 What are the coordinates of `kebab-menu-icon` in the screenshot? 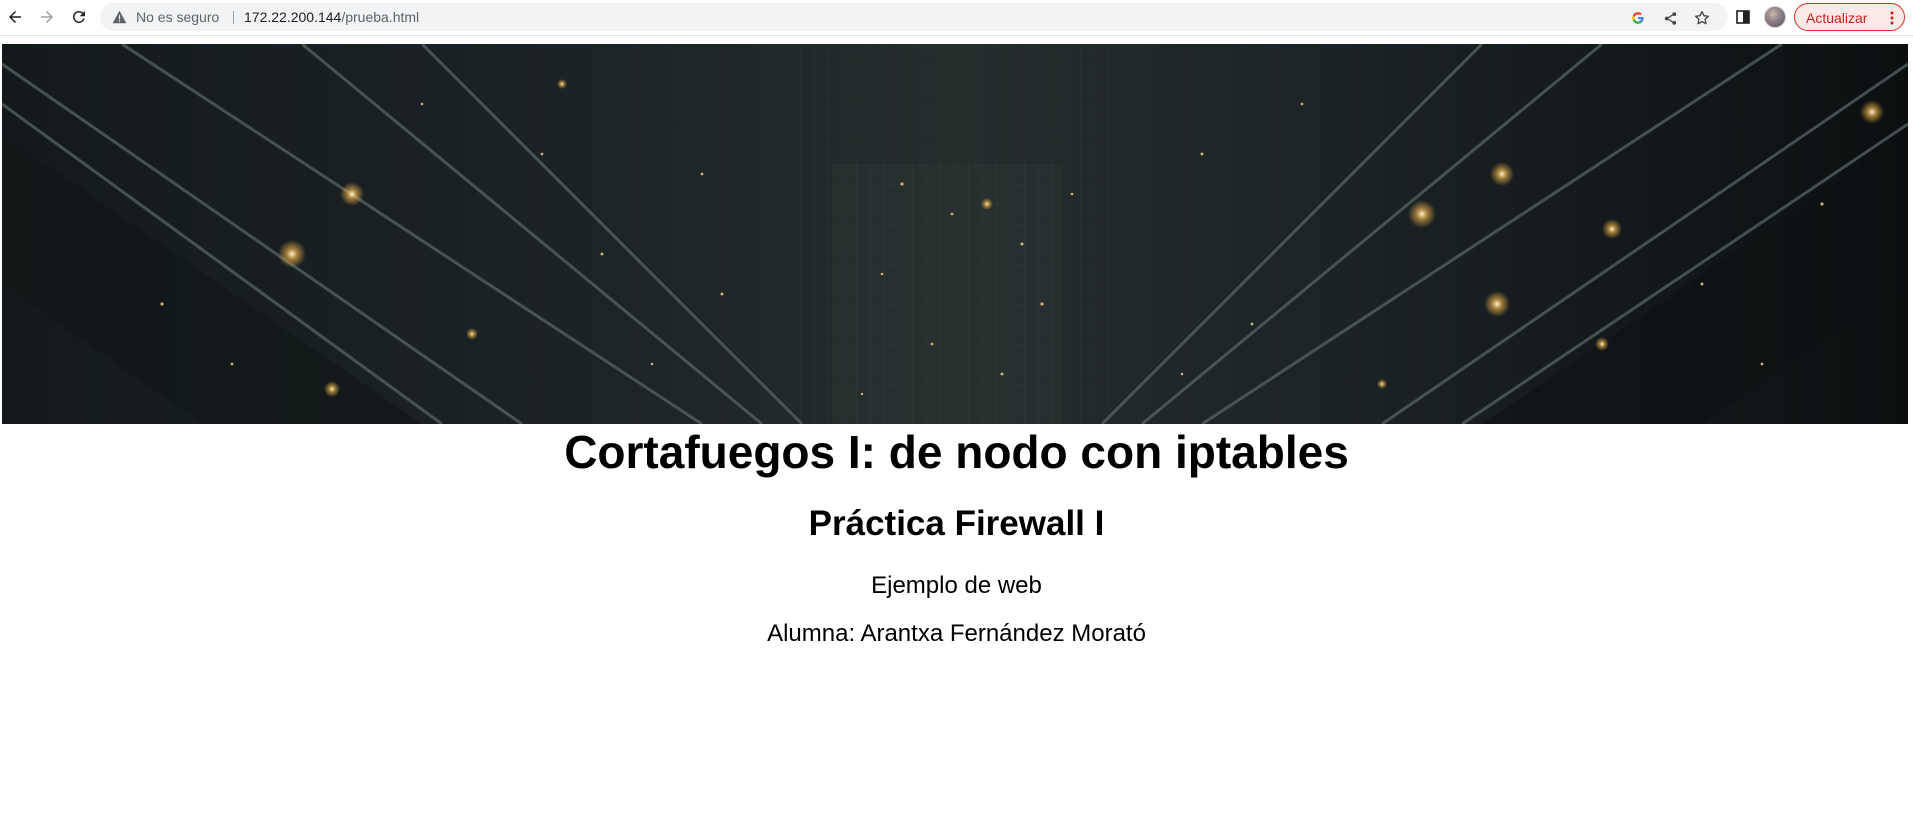 It's located at (1892, 18).